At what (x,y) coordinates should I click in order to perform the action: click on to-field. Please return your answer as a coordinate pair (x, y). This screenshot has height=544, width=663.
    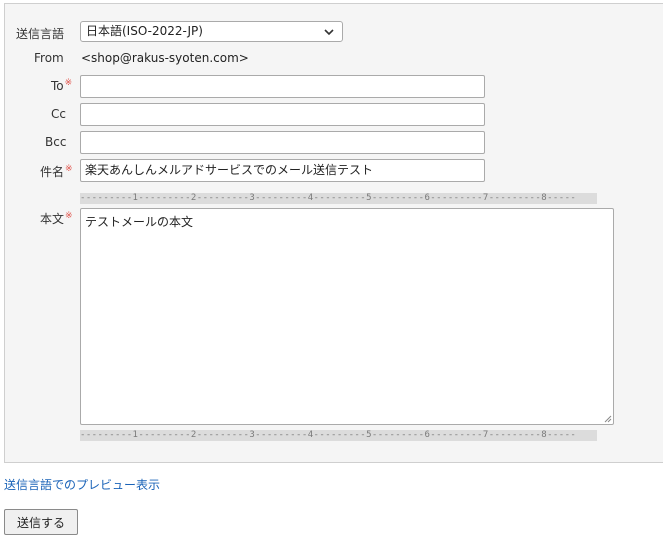
    Looking at the image, I should click on (282, 86).